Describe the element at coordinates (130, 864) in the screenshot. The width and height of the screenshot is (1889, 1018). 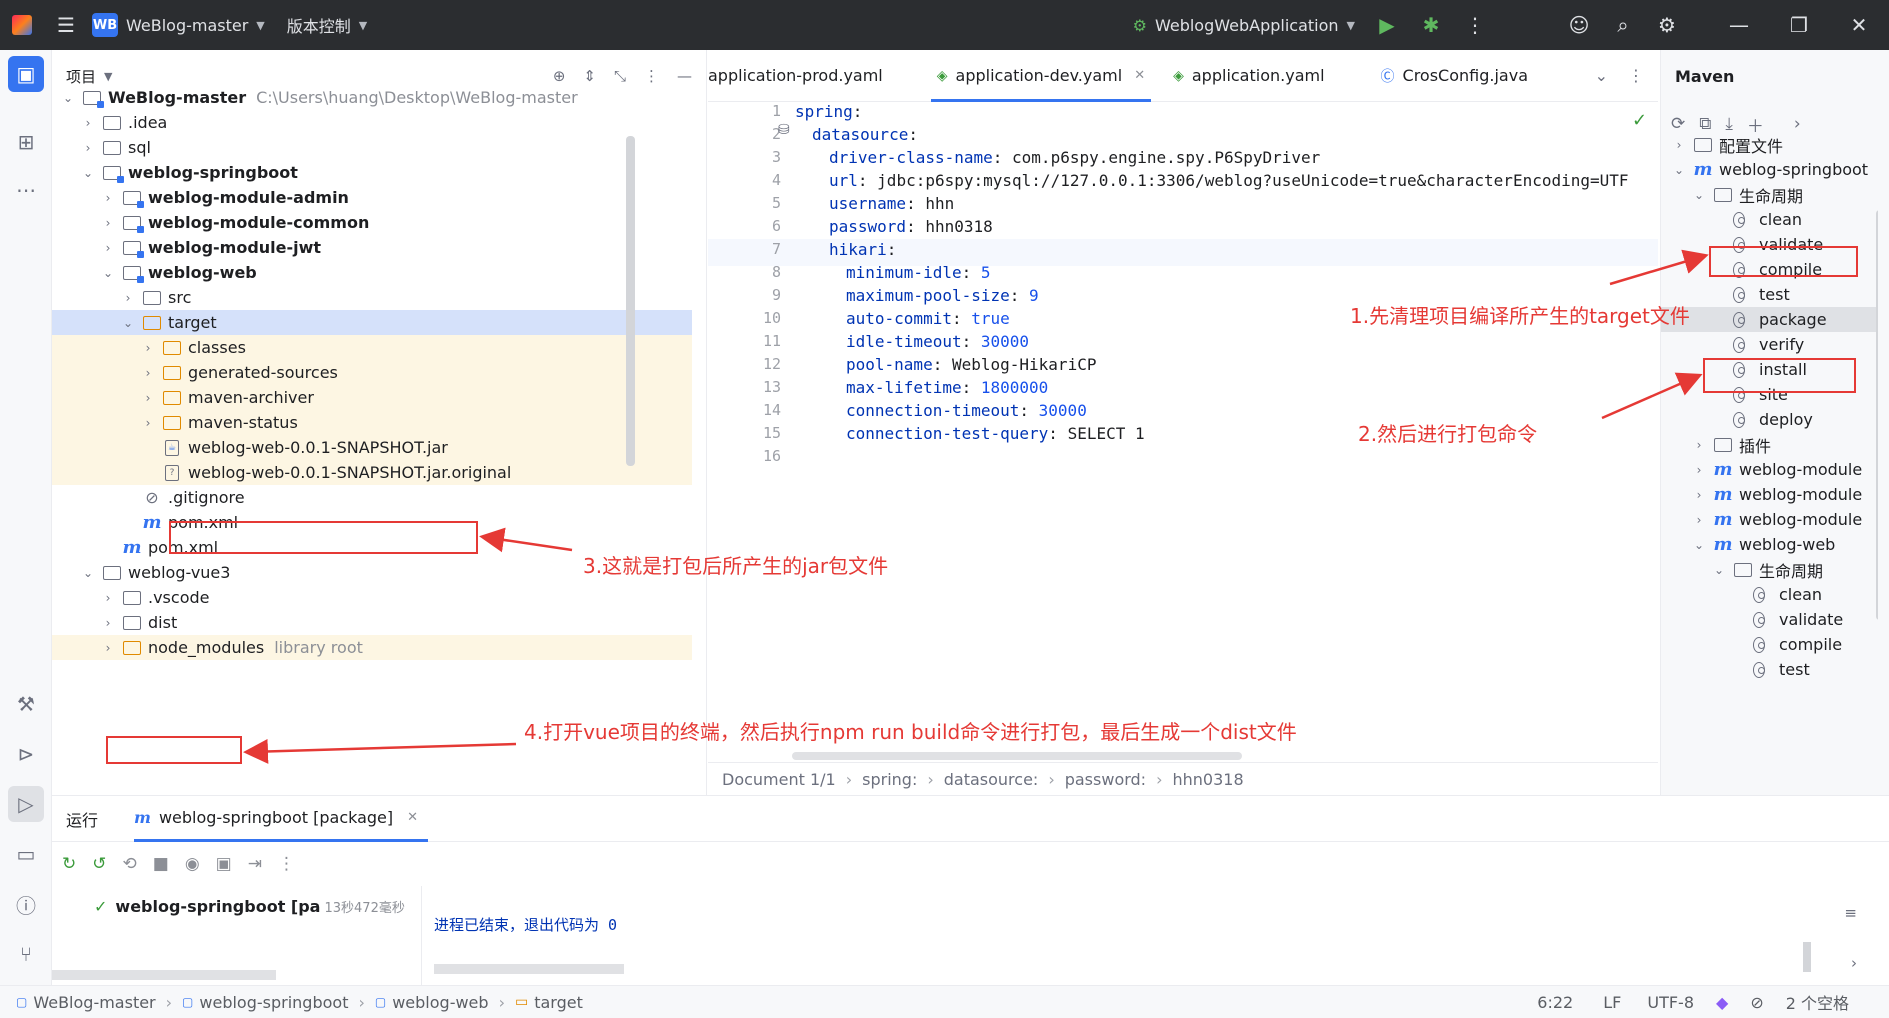
I see `restart-icon: ⟲` at that location.